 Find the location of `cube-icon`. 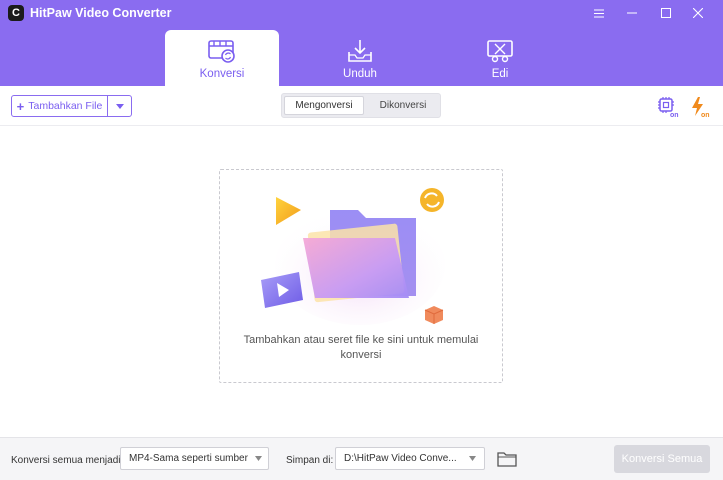

cube-icon is located at coordinates (434, 315).